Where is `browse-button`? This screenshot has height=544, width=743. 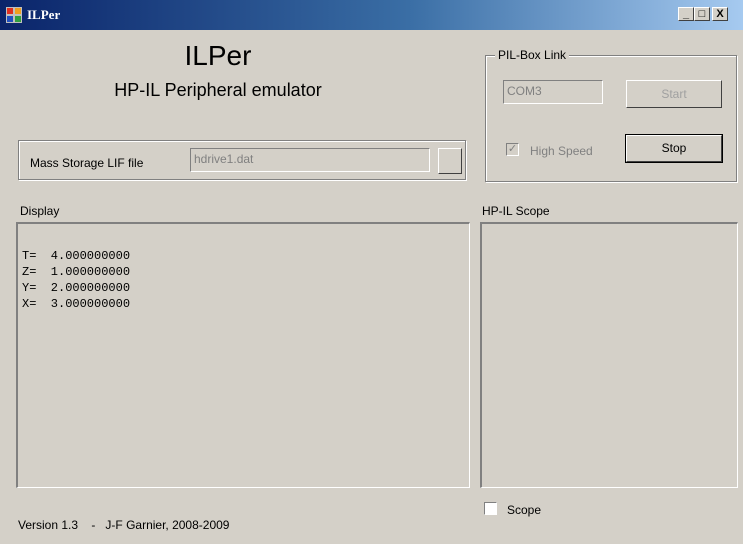 browse-button is located at coordinates (450, 161).